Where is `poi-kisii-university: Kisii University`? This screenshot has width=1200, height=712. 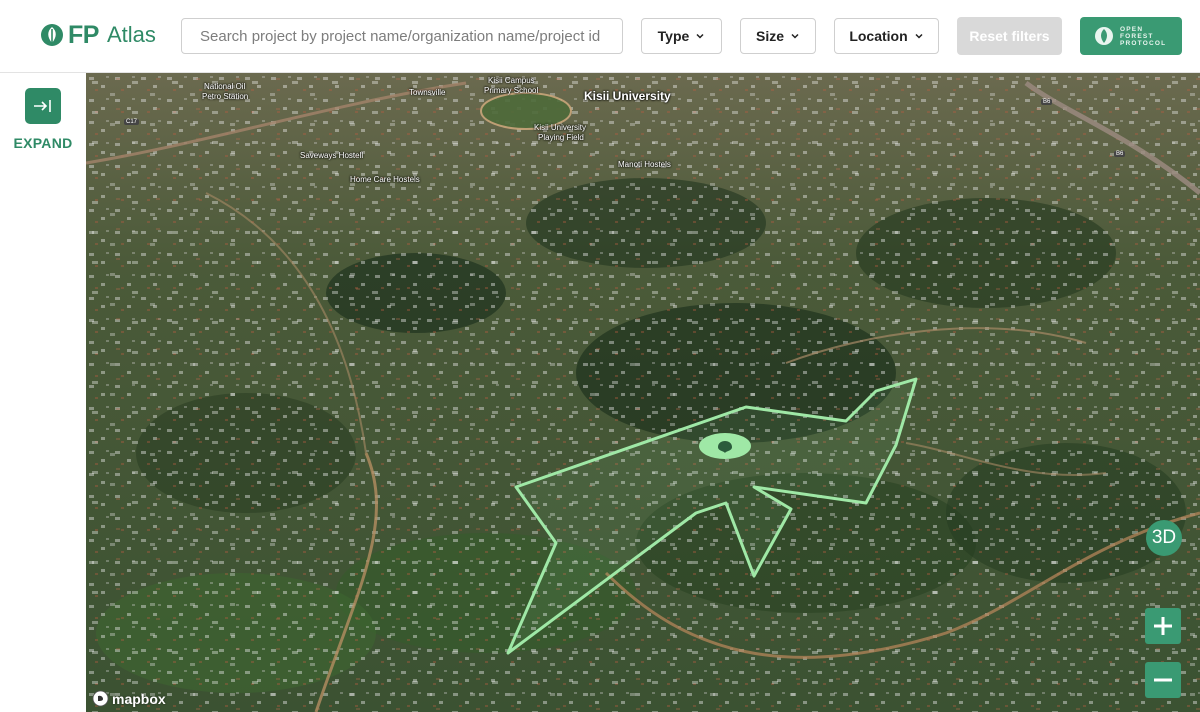 poi-kisii-university: Kisii University is located at coordinates (627, 96).